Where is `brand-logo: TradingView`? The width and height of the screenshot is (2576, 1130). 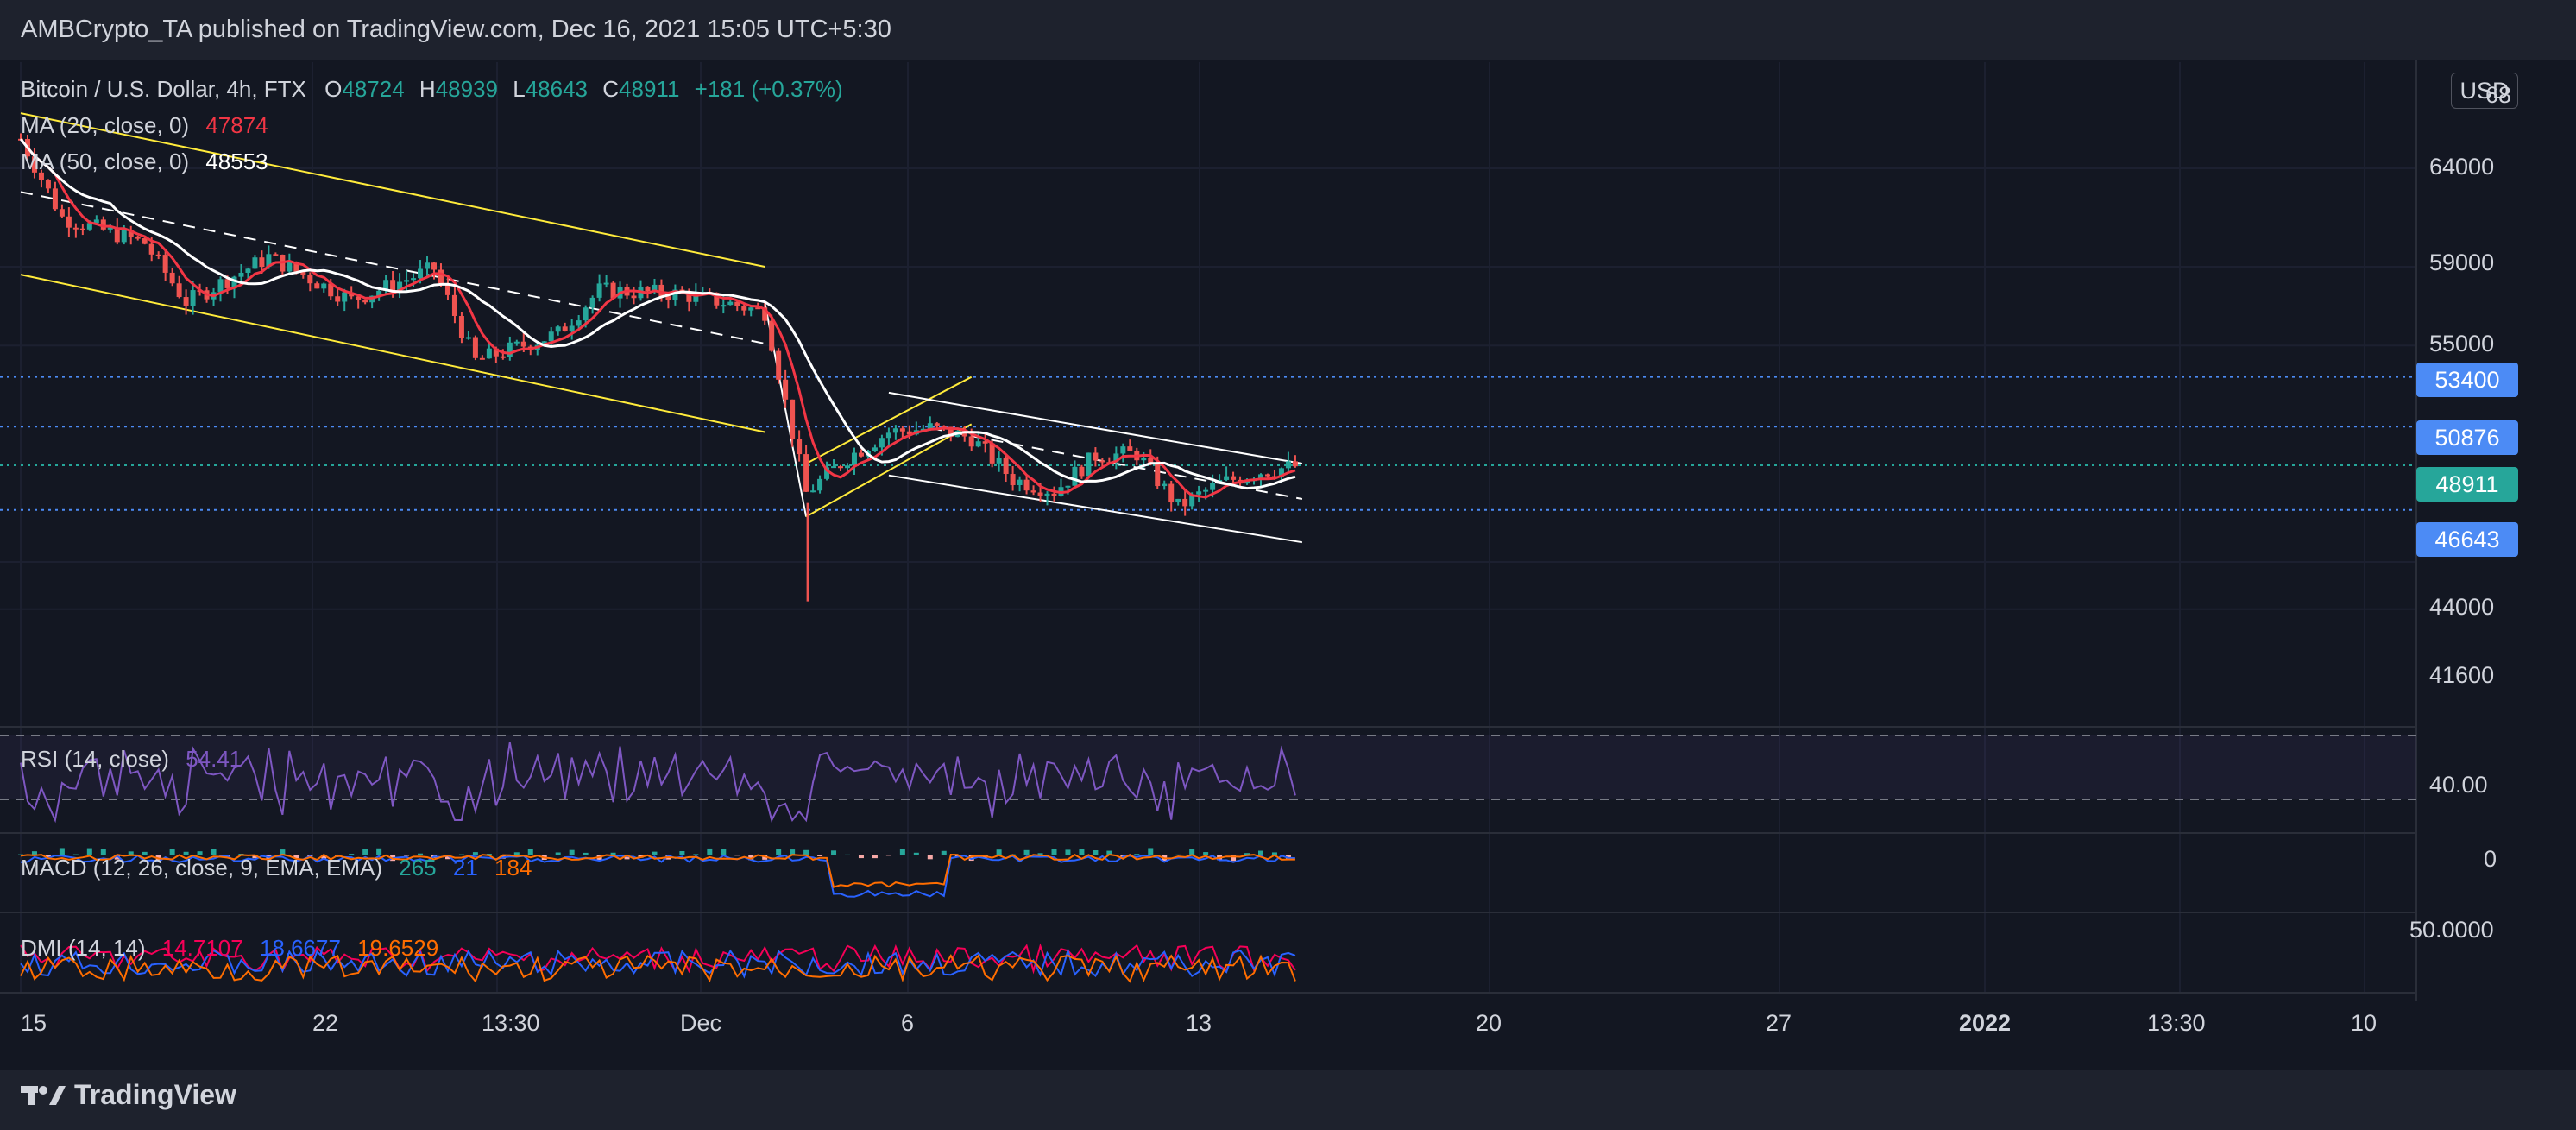 brand-logo: TradingView is located at coordinates (128, 1094).